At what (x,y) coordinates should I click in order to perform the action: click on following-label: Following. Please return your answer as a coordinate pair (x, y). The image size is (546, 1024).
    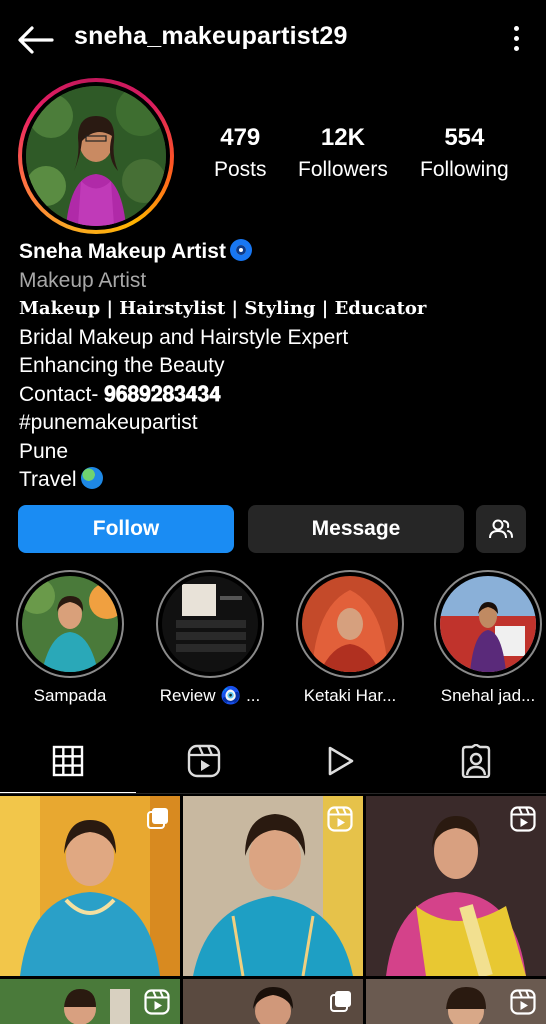
    Looking at the image, I should click on (464, 169).